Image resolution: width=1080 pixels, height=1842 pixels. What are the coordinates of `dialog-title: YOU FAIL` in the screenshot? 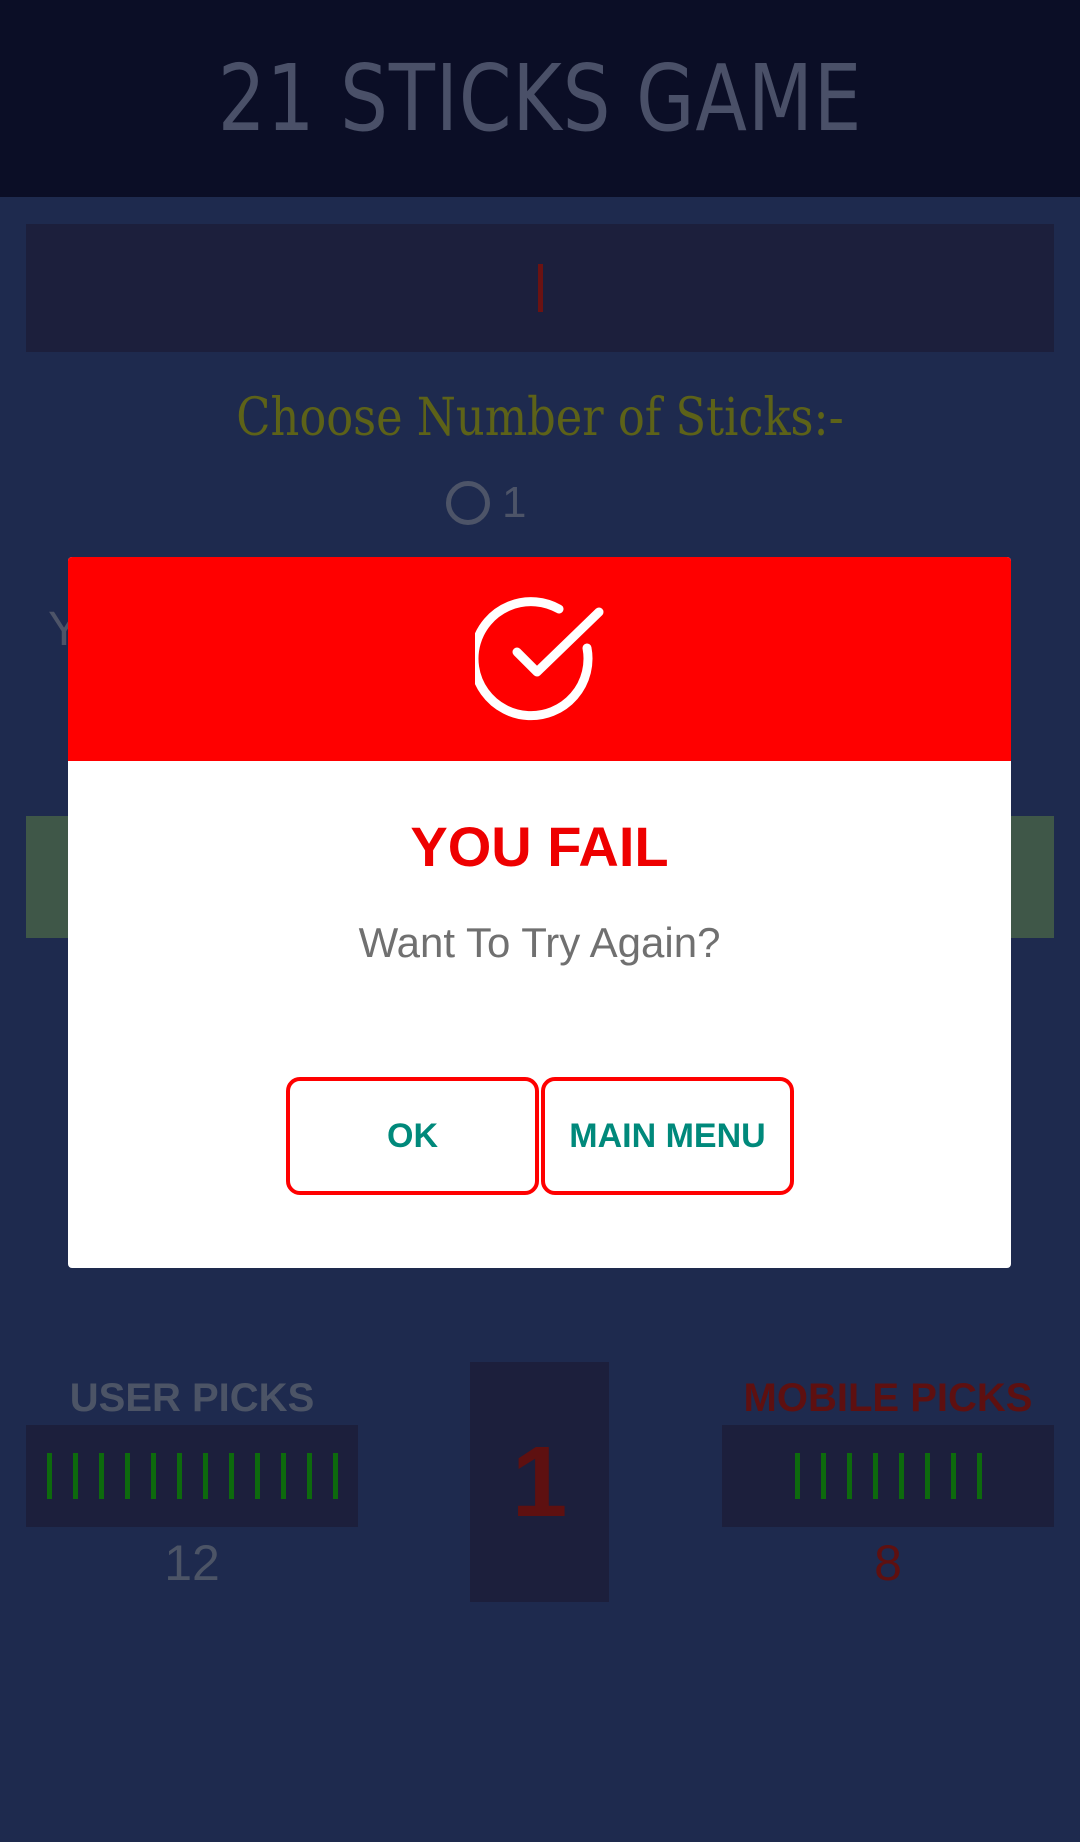 It's located at (539, 846).